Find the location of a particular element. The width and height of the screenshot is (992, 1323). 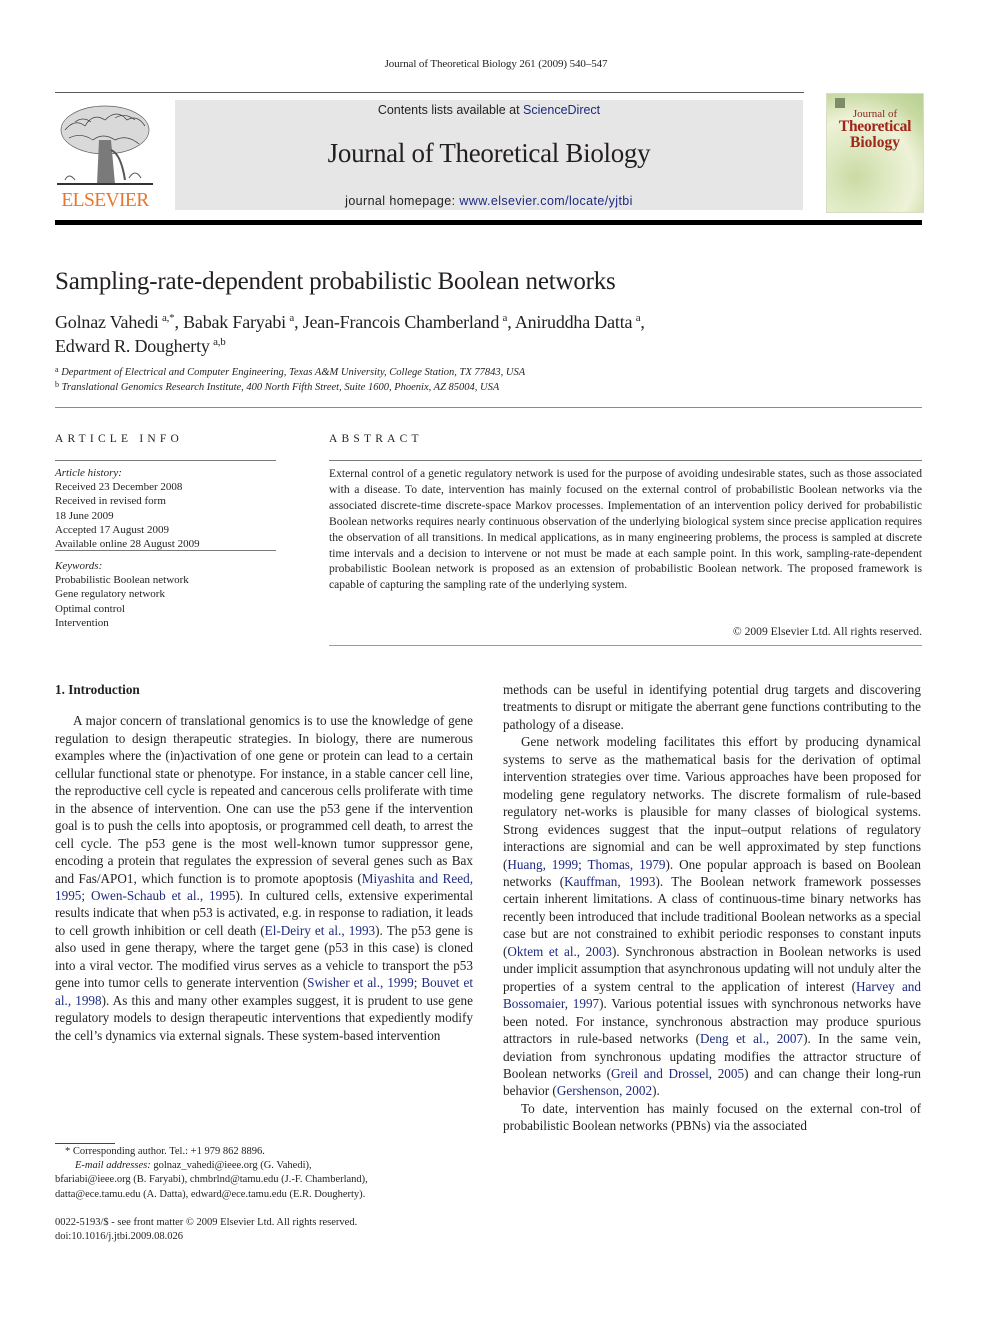

journal-name: Journal of Theoretical Biology is located at coordinates (489, 153).